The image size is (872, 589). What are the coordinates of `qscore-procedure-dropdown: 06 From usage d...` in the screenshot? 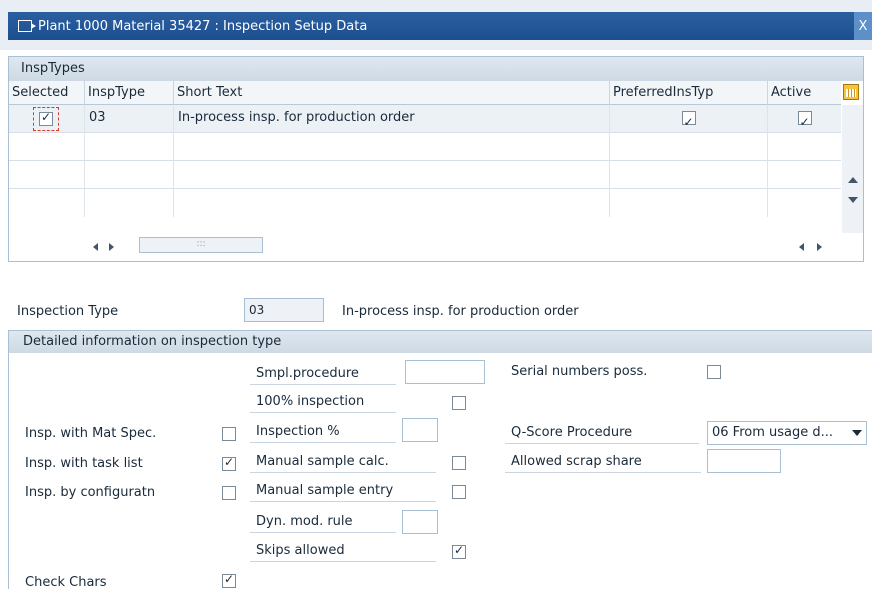 It's located at (787, 433).